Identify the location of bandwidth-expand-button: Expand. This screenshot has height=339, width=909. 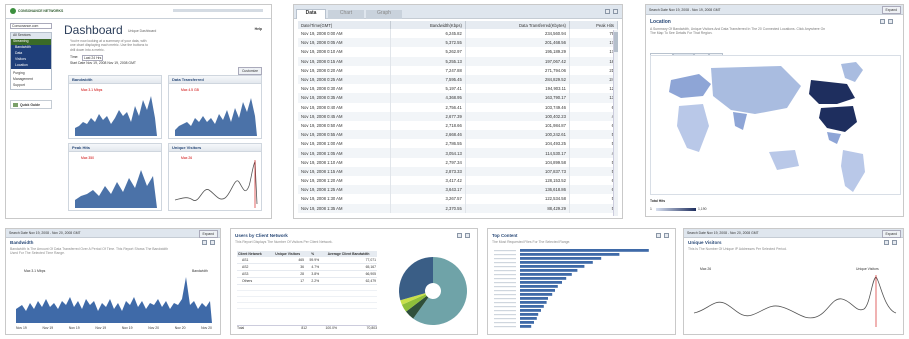
(208, 234).